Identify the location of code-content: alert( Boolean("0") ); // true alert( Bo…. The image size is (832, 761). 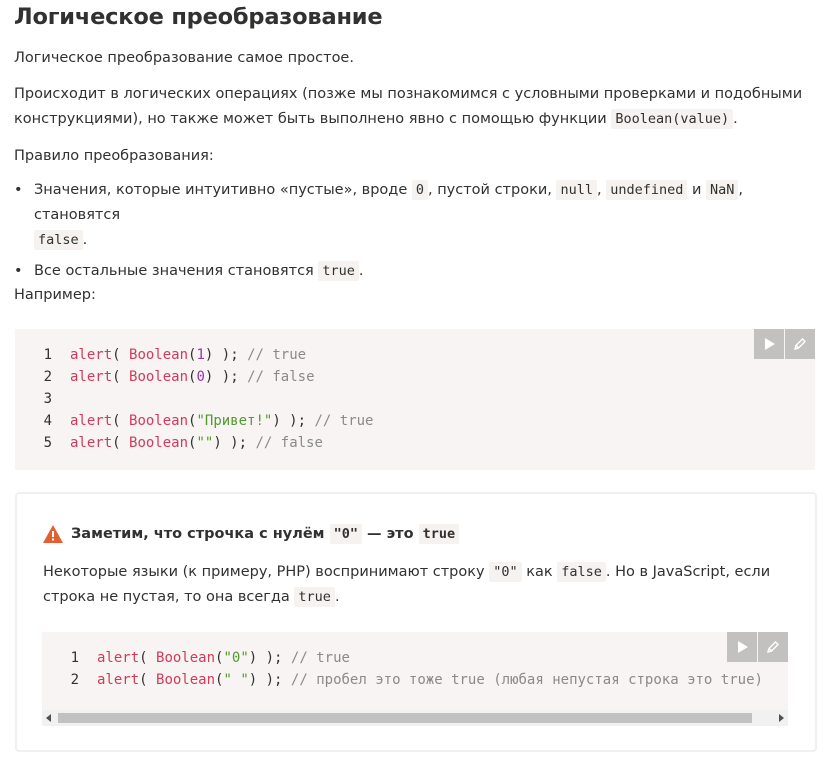
(438, 671).